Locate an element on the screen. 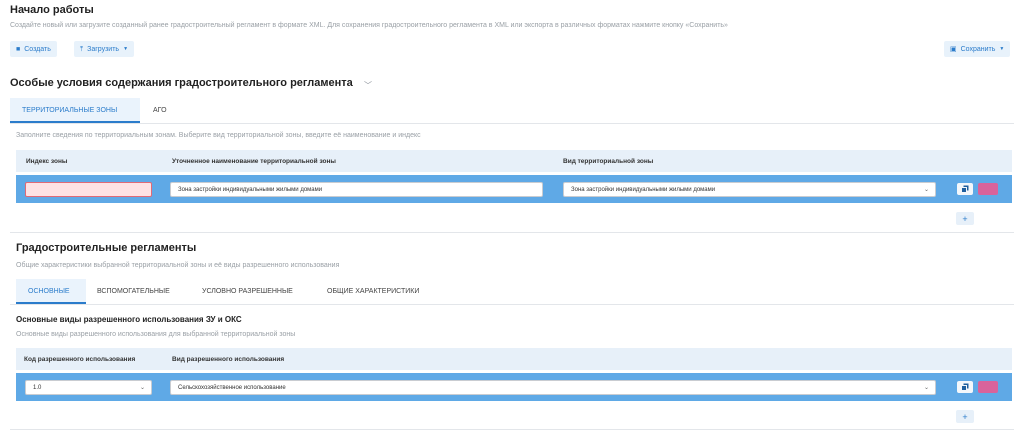 This screenshot has height=431, width=1024. create-button: ■ Создать is located at coordinates (33, 49).